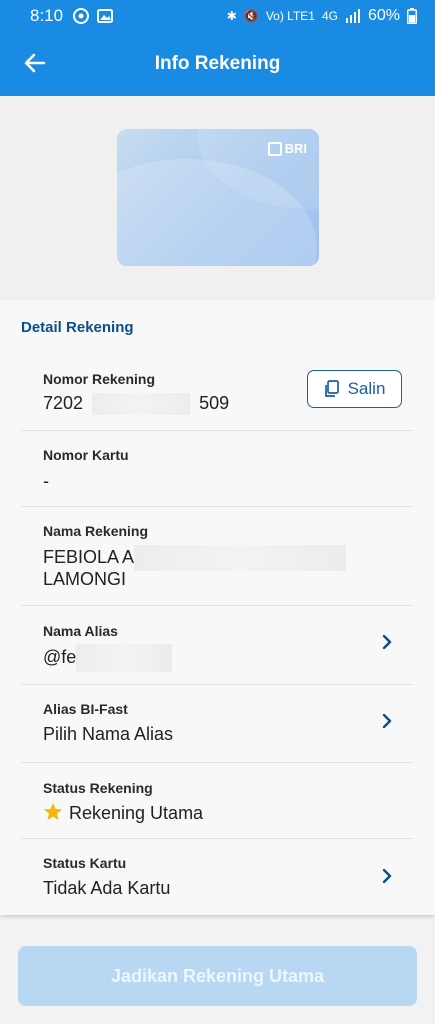 The height and width of the screenshot is (1024, 435). What do you see at coordinates (60, 656) in the screenshot?
I see `nama-alias-text: @fe` at bounding box center [60, 656].